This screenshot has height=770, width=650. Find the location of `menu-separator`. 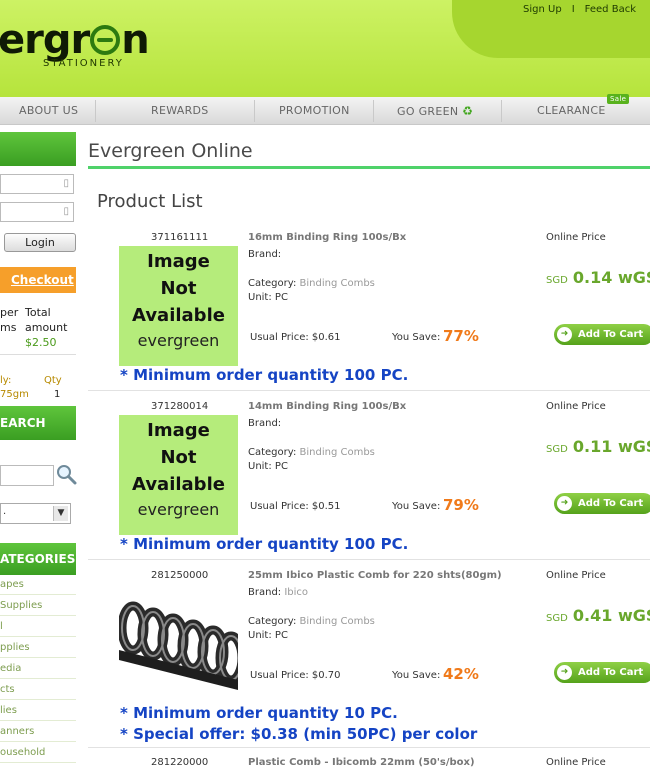

menu-separator is located at coordinates (501, 111).